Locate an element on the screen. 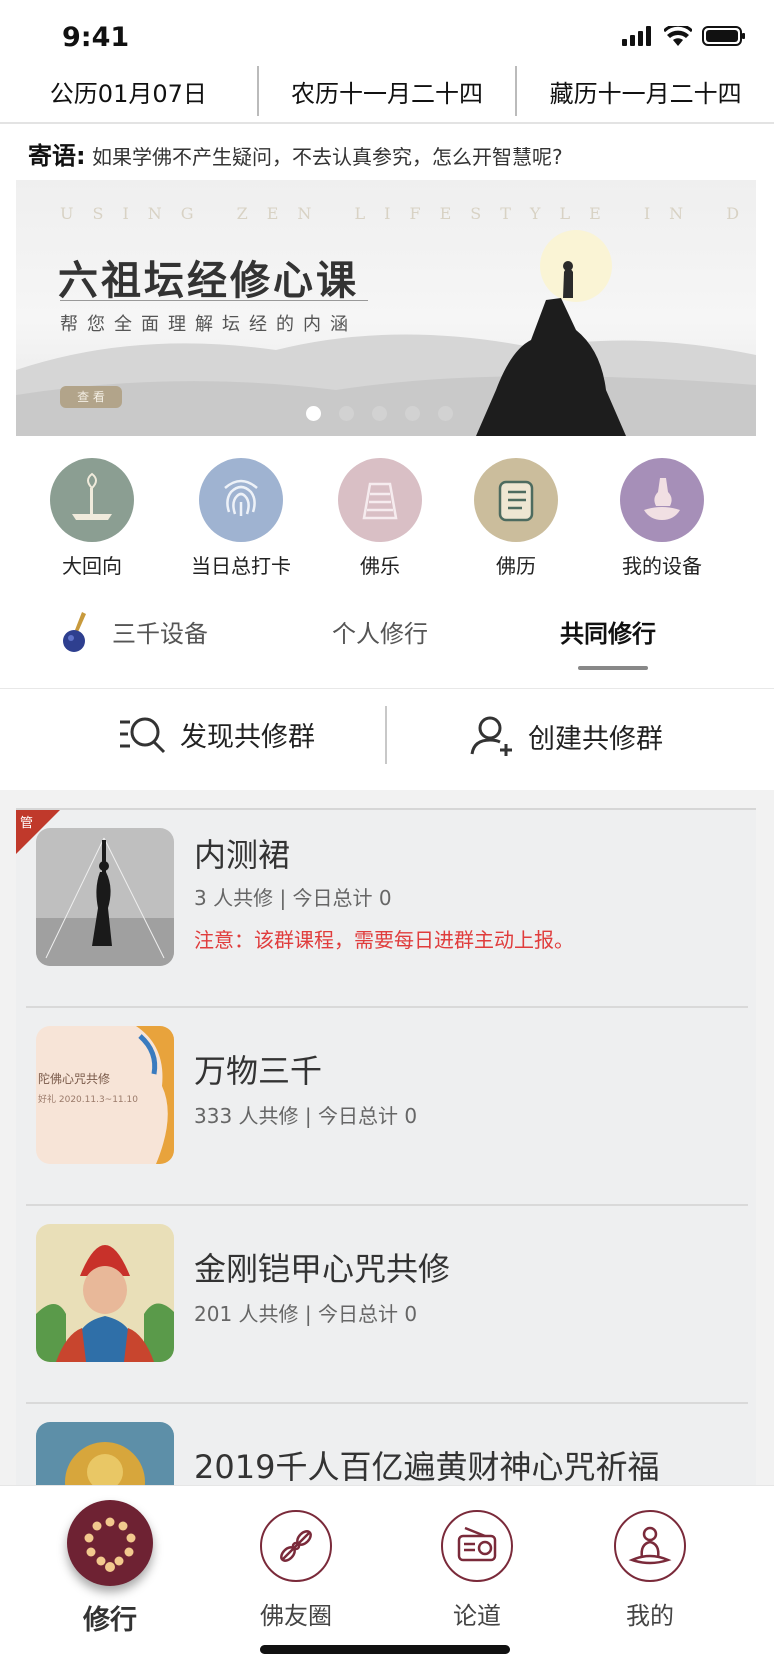 This screenshot has height=1670, width=774. daily-motto: 寄语: 如果学佛不产生疑问，不去认真参究，怎么开智慧呢? is located at coordinates (295, 153).